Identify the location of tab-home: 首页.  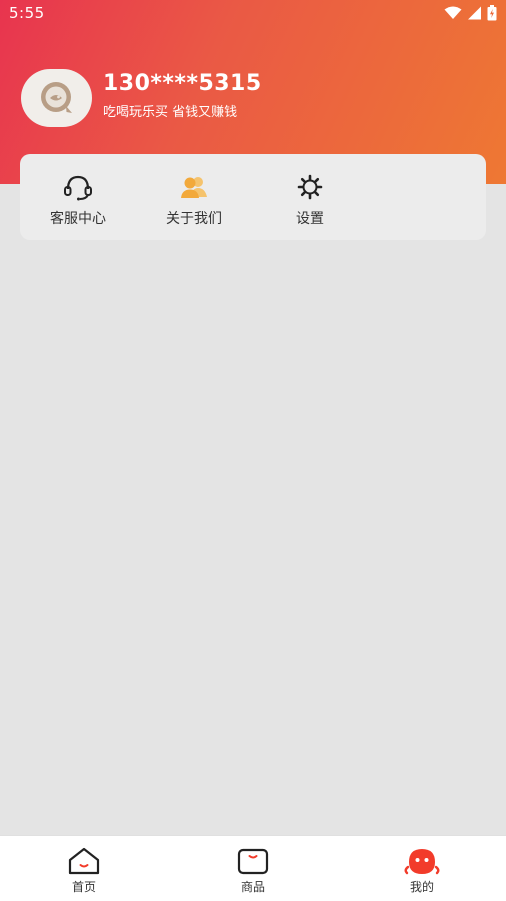
(84, 868).